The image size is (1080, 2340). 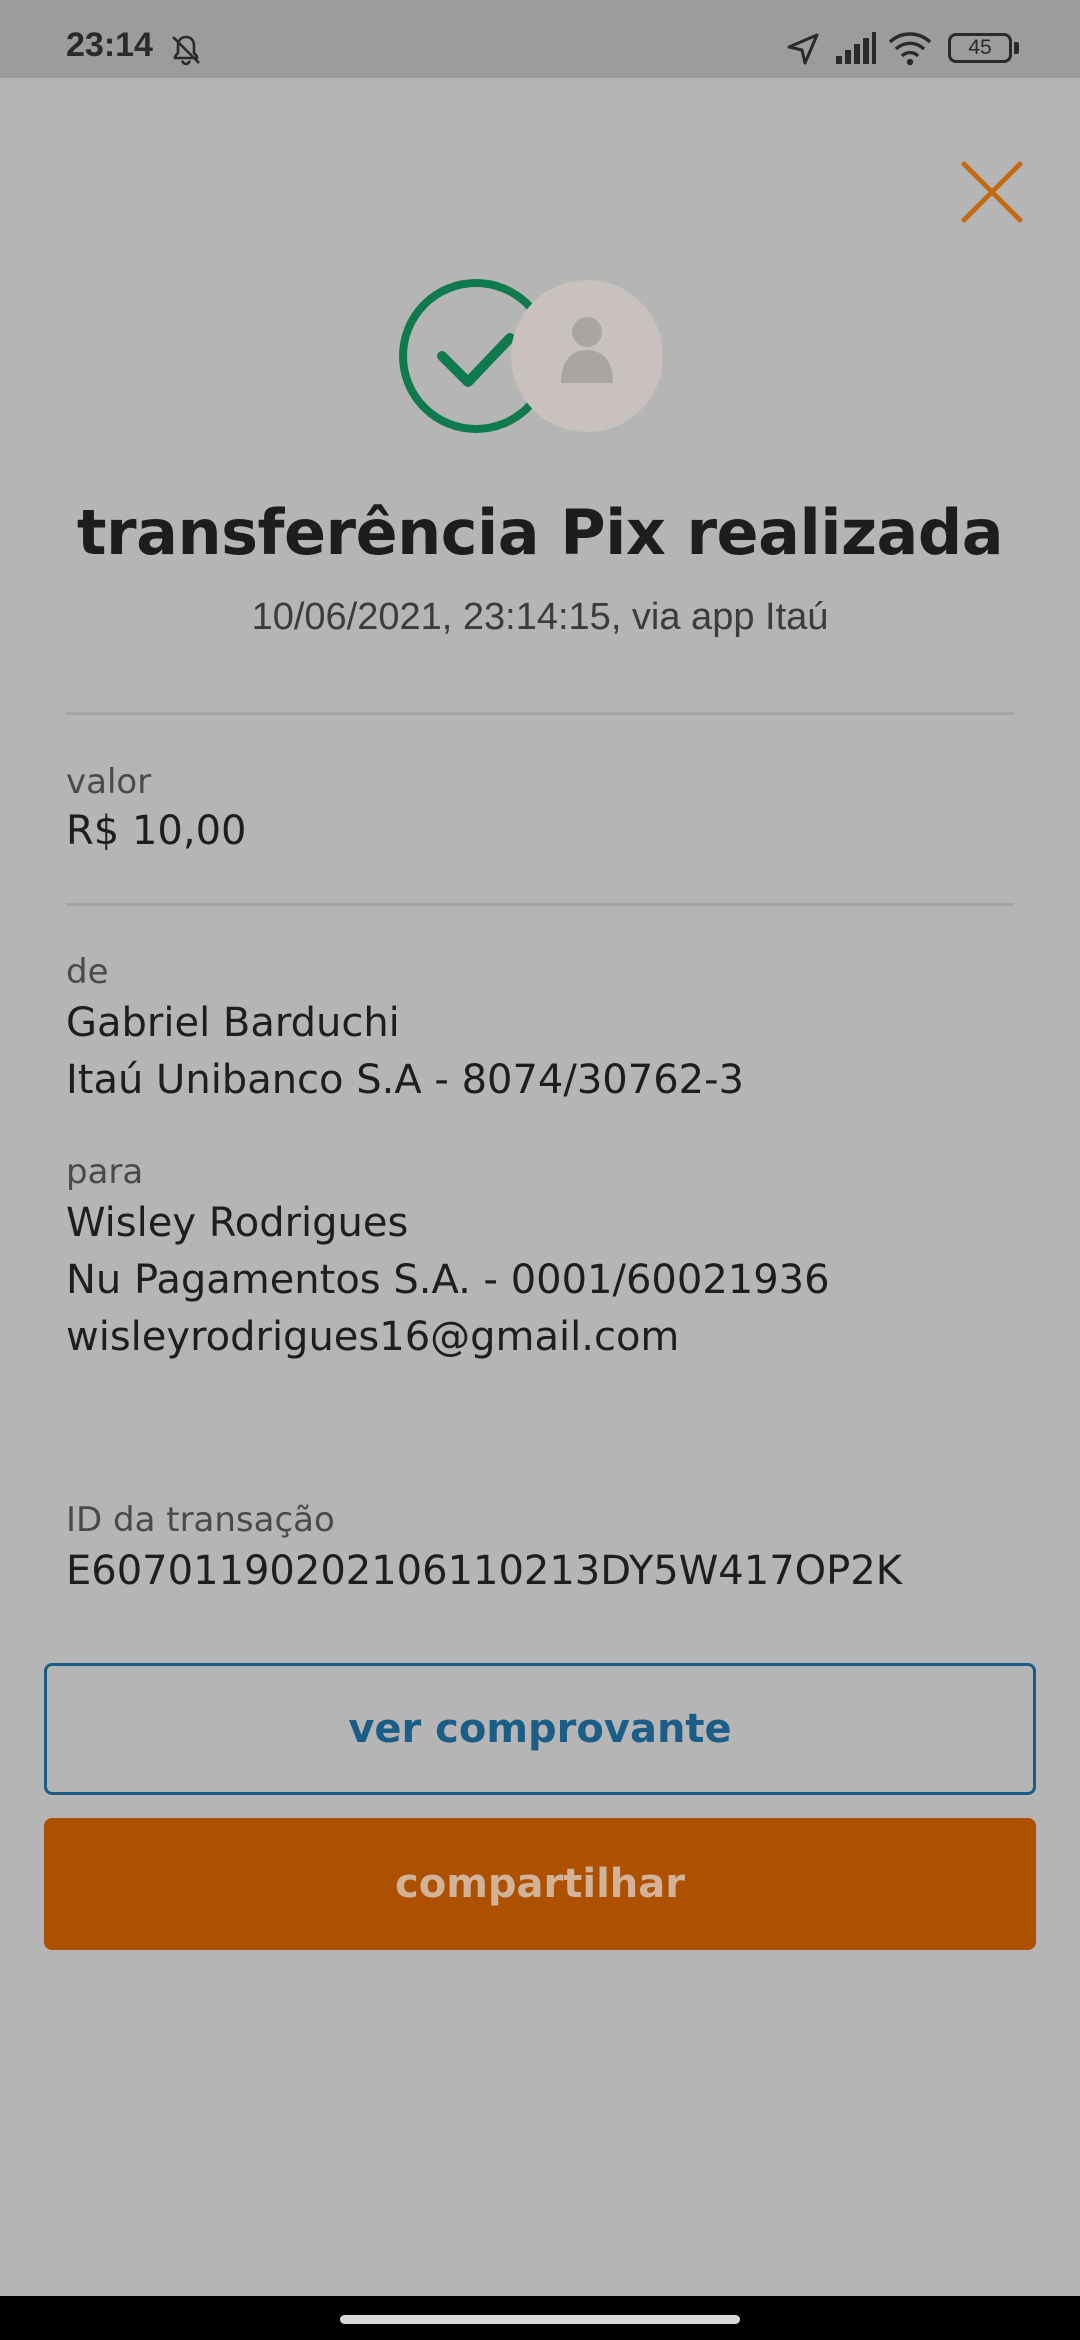 What do you see at coordinates (105, 1172) in the screenshot?
I see `recipient-label: para` at bounding box center [105, 1172].